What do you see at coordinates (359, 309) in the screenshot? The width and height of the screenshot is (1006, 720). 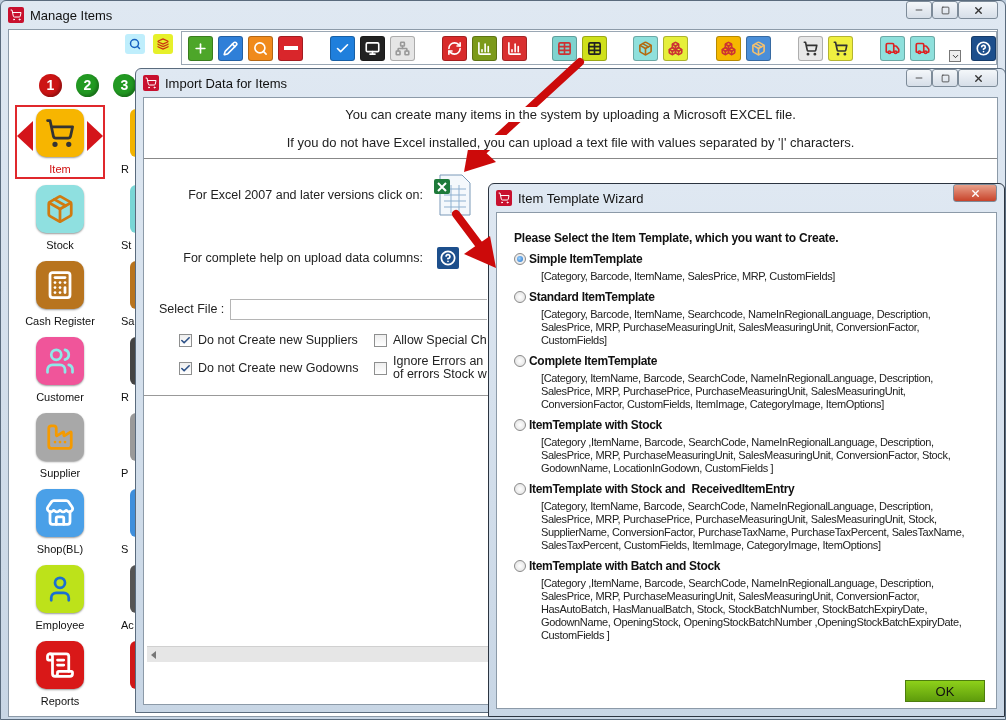 I see `file-path-field` at bounding box center [359, 309].